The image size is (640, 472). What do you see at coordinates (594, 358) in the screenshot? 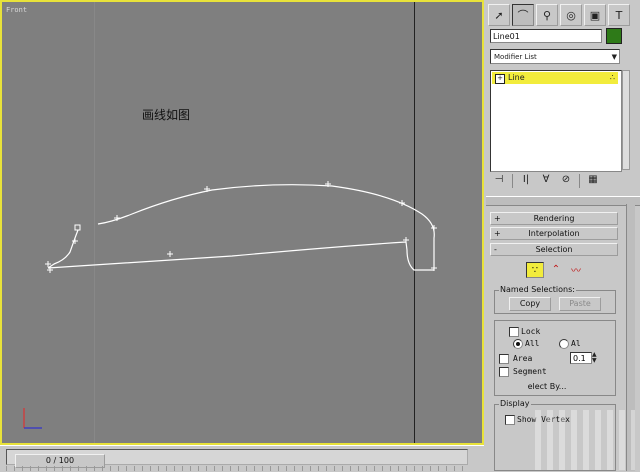
I see `spinner-arrows-icon: ▲ ▼` at bounding box center [594, 358].